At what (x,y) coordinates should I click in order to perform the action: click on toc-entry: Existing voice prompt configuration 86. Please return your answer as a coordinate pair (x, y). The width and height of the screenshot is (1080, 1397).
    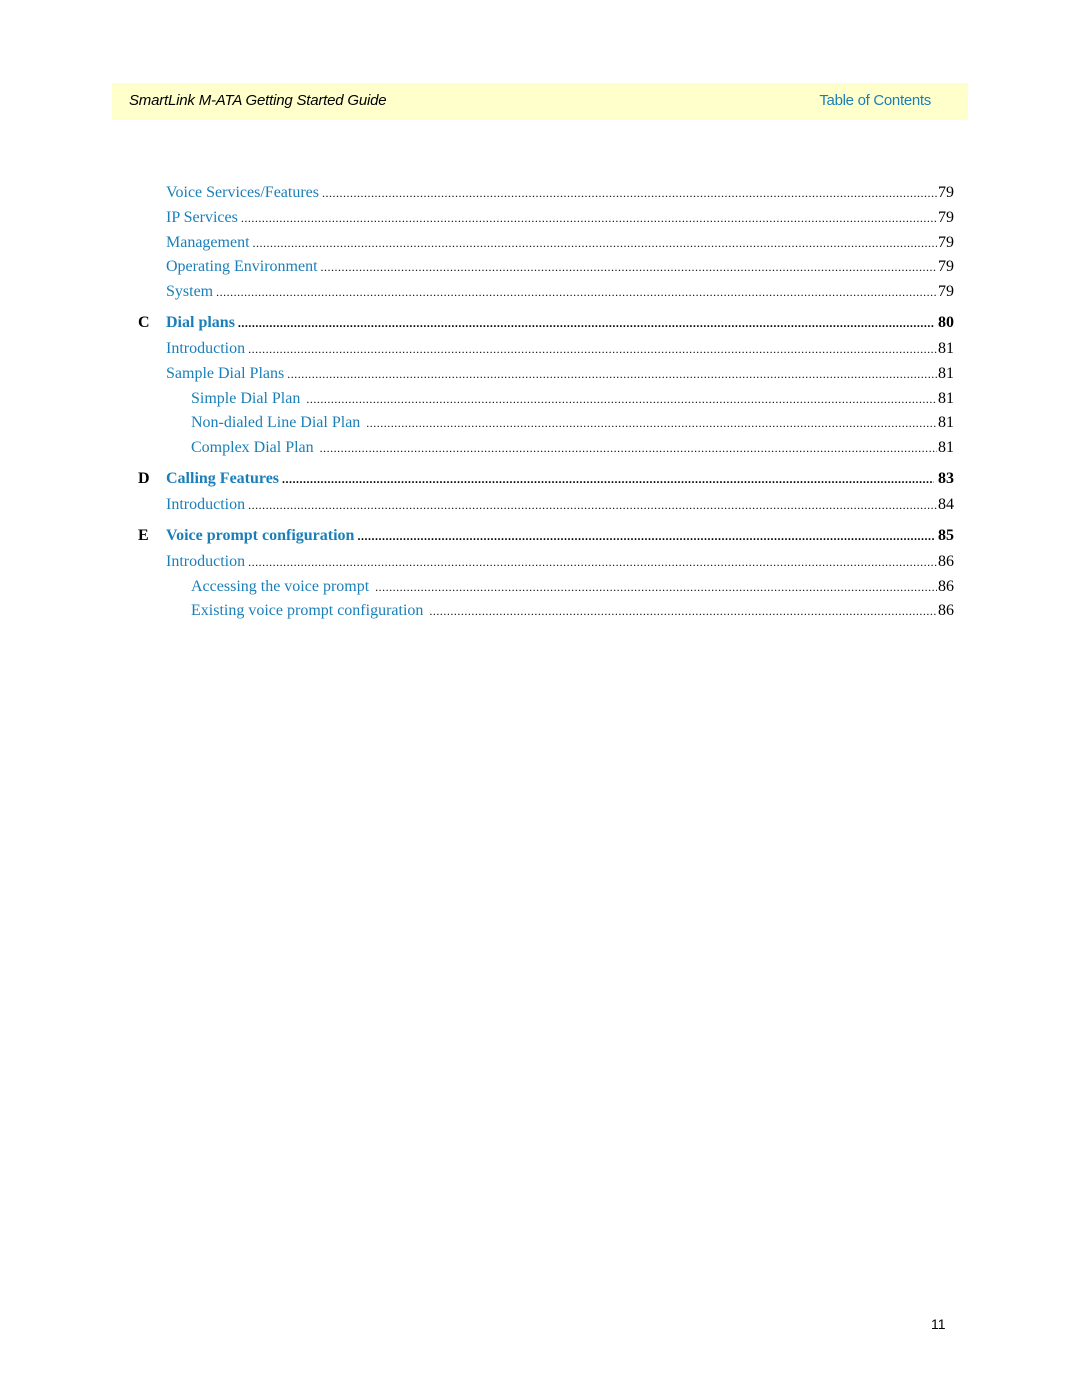
    Looking at the image, I should click on (546, 614).